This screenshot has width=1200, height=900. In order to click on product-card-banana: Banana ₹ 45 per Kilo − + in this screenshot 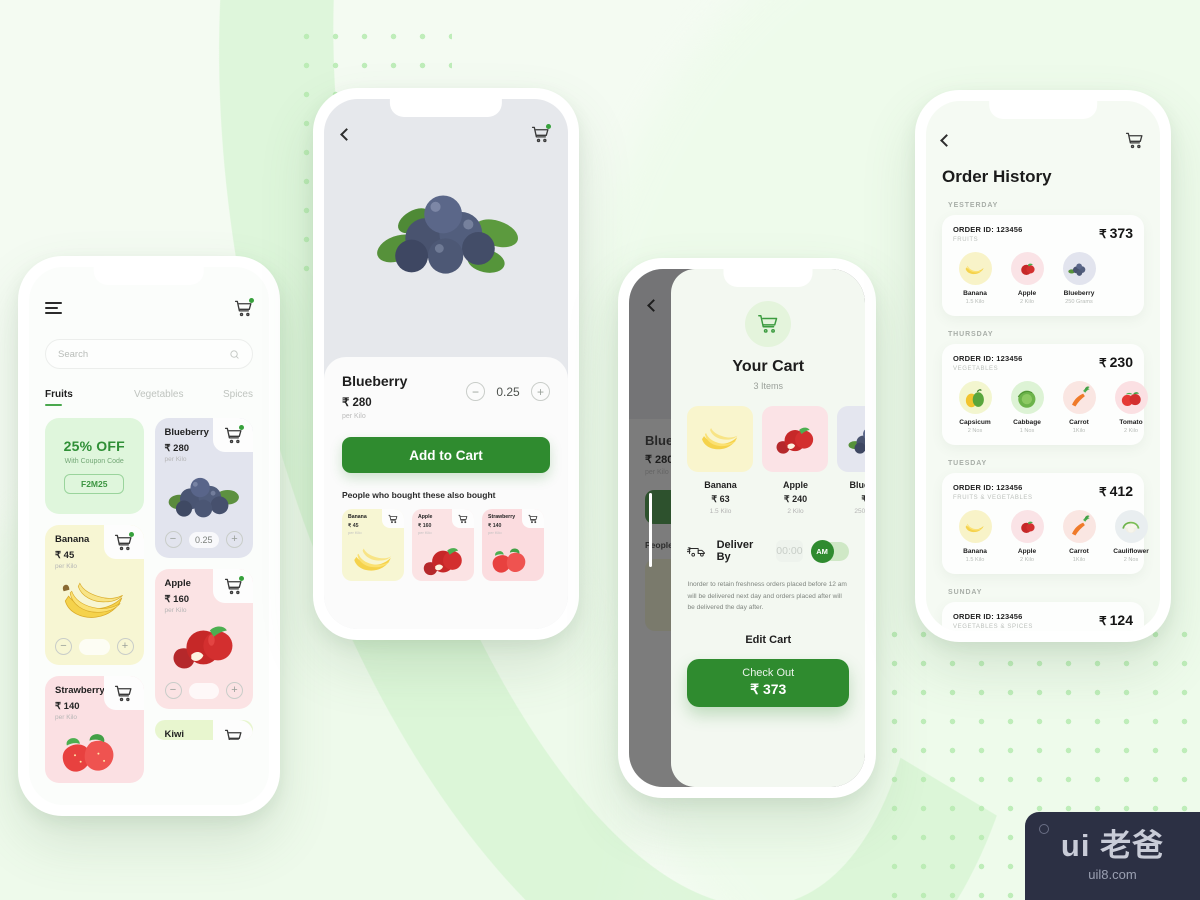, I will do `click(94, 595)`.